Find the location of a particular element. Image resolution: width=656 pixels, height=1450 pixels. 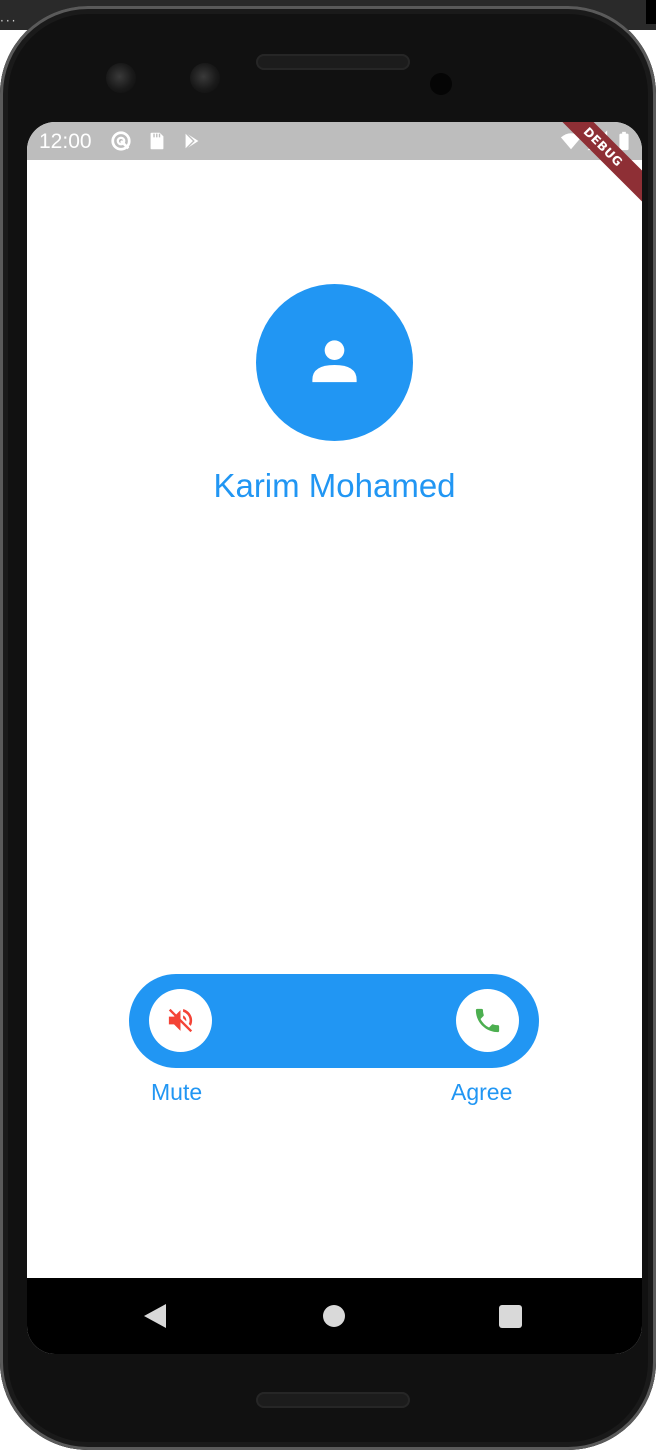

home-icon is located at coordinates (334, 1316).